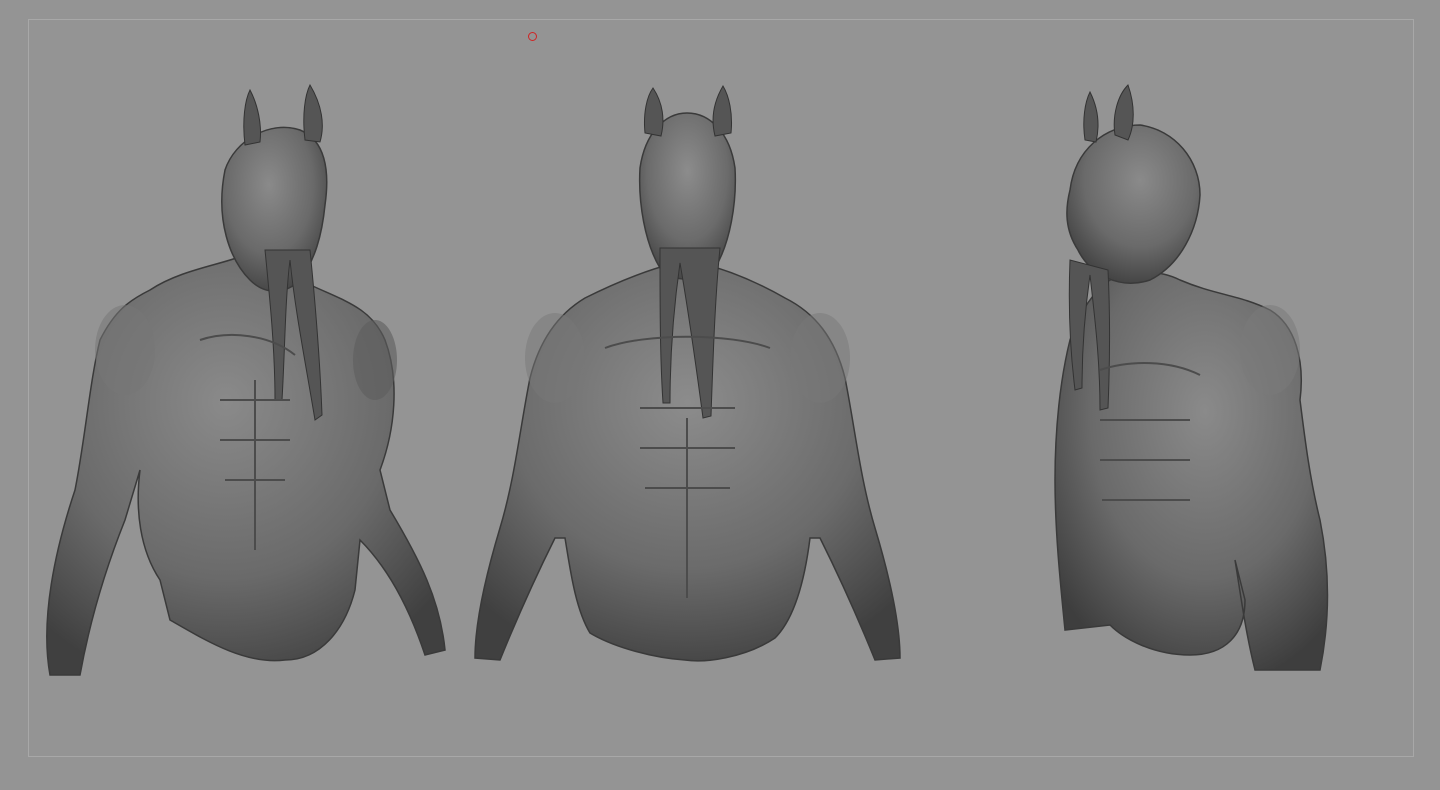 This screenshot has width=1440, height=790. I want to click on brush-cursor-icon, so click(532, 36).